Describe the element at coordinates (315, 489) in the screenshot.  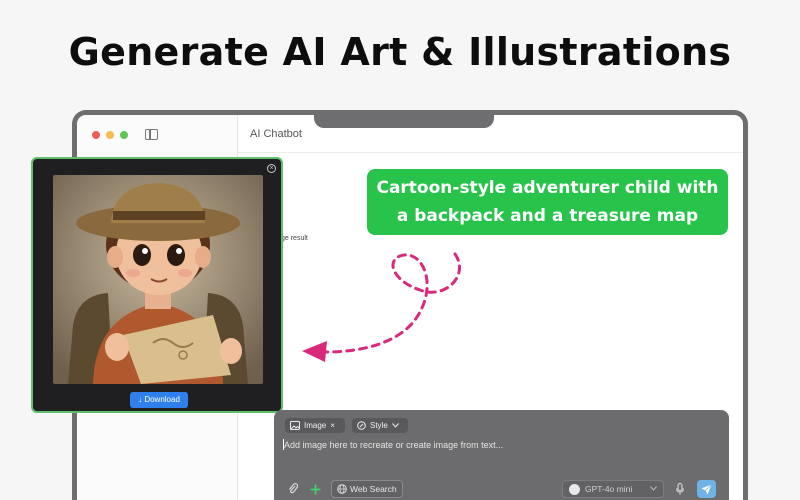
I see `plus-icon` at that location.